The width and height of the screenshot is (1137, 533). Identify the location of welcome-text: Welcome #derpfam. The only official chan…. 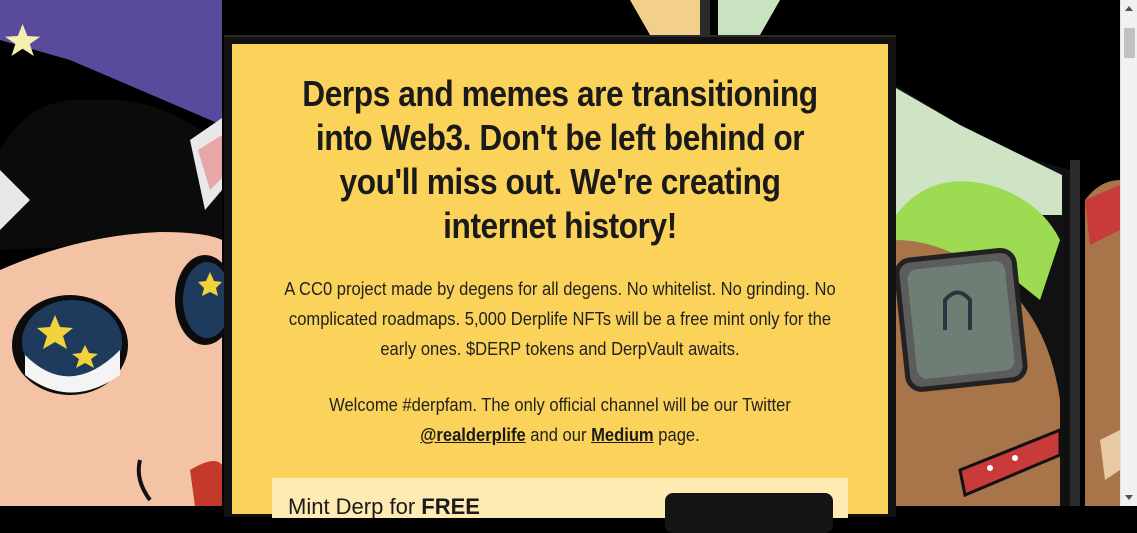
(560, 420).